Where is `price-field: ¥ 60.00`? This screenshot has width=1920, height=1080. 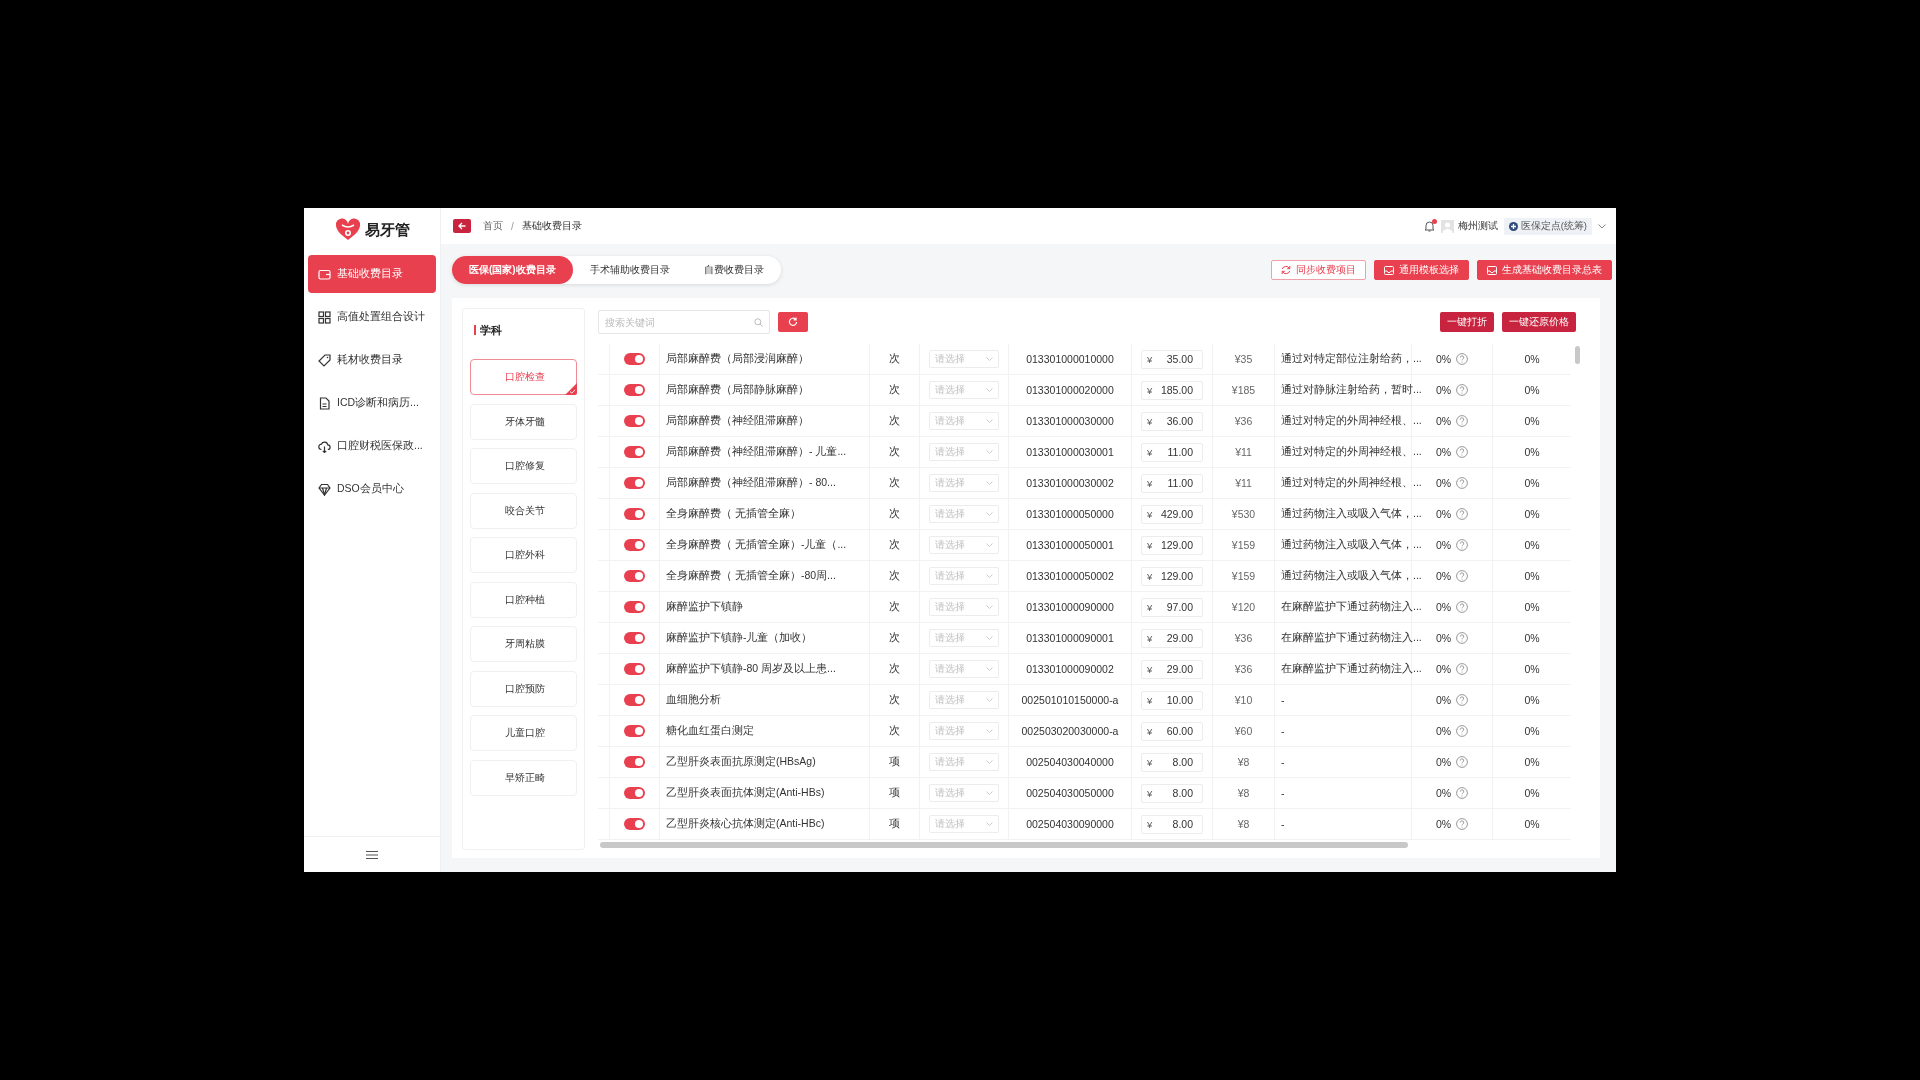 price-field: ¥ 60.00 is located at coordinates (1172, 731).